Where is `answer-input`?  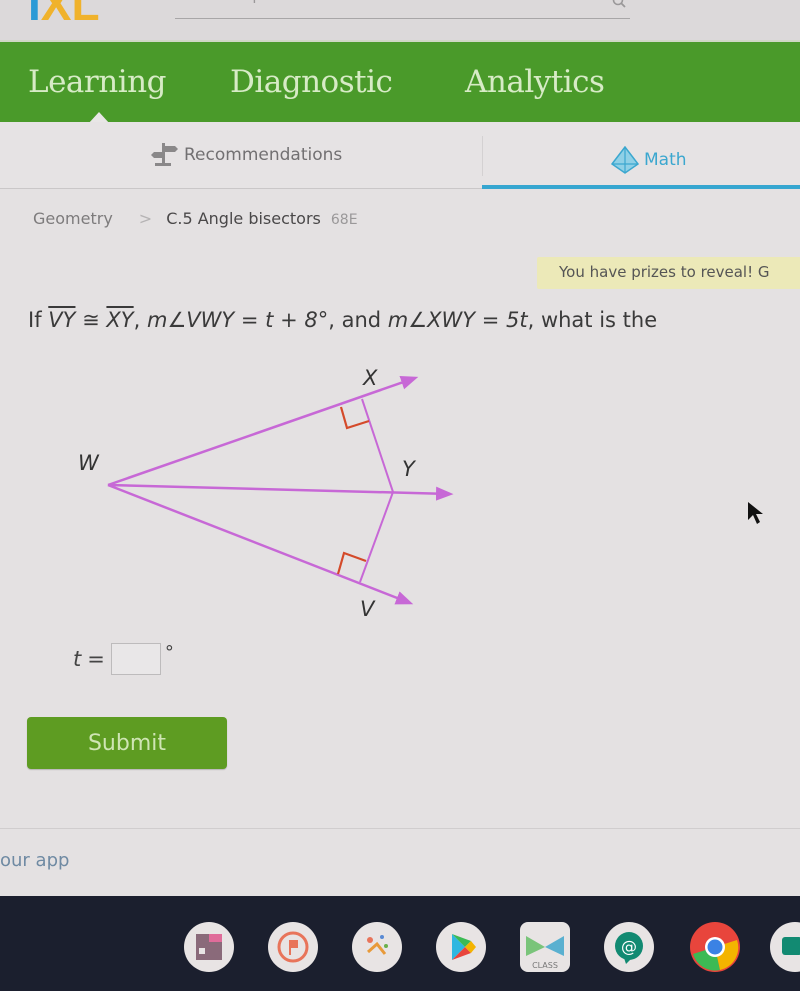
answer-input is located at coordinates (135, 659).